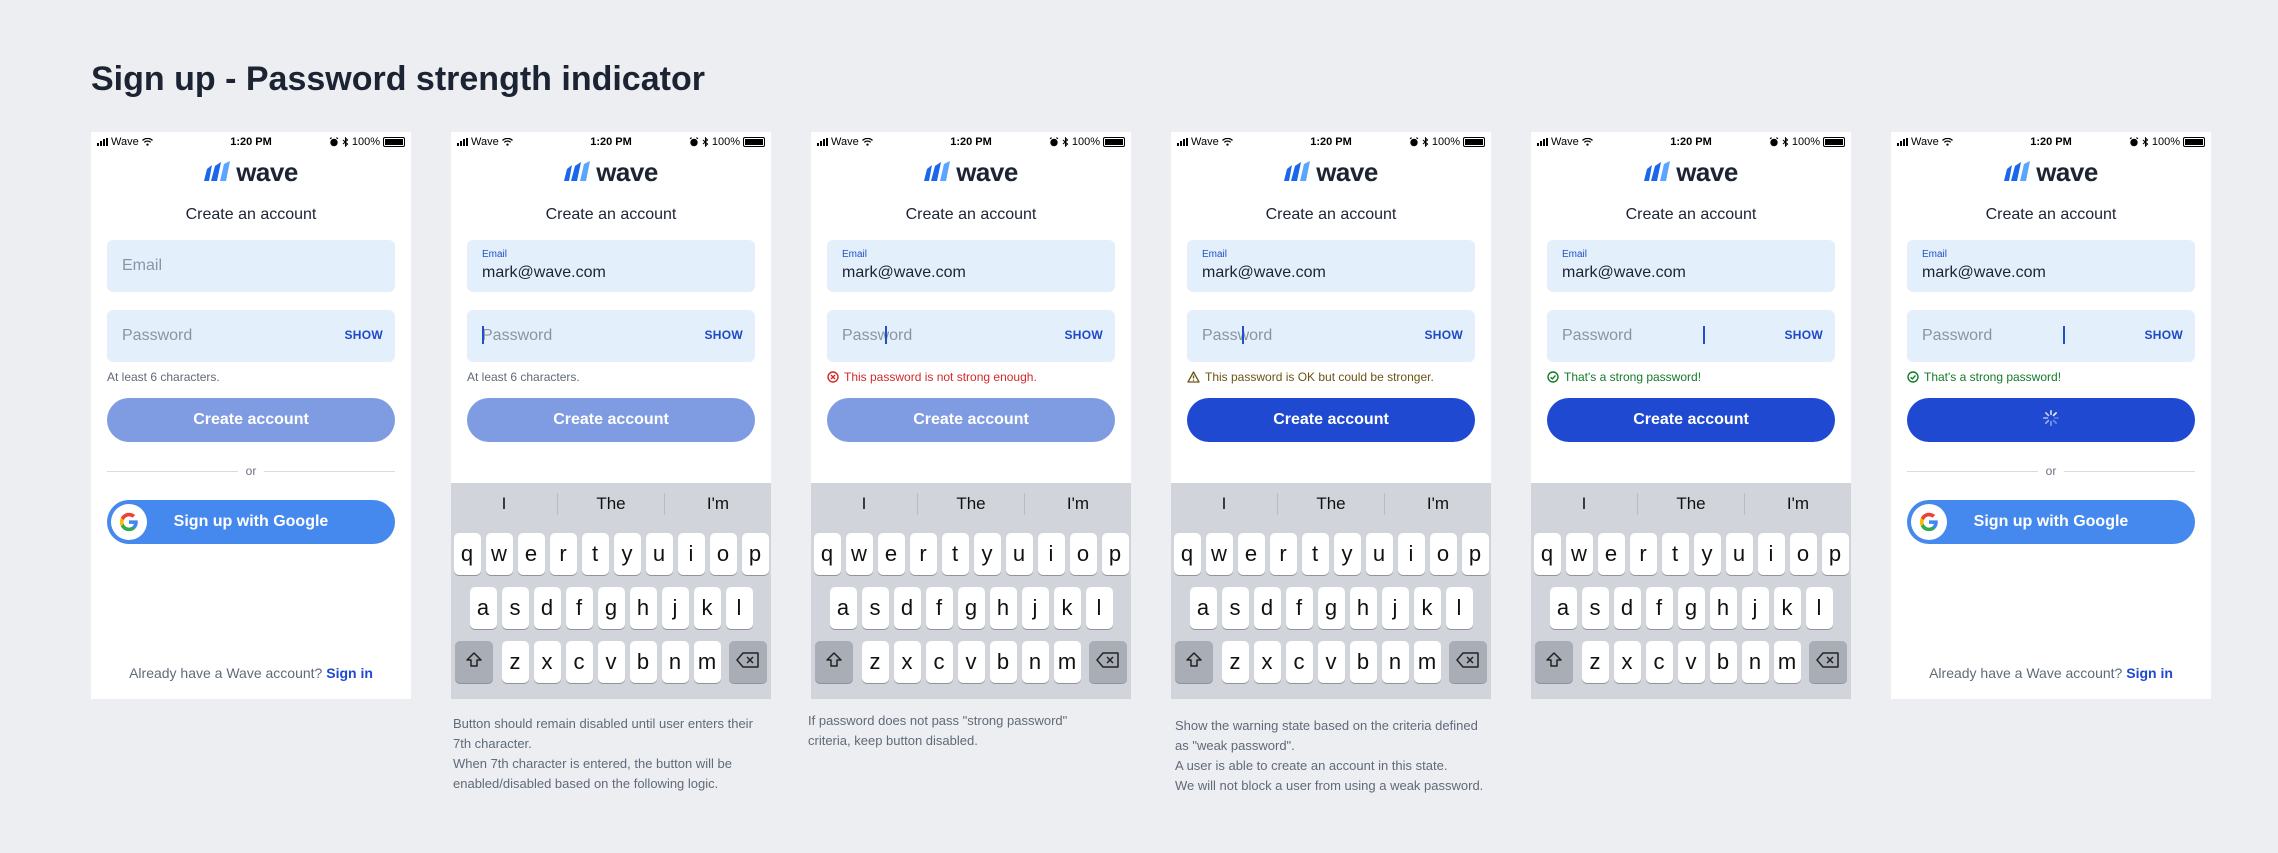 The height and width of the screenshot is (853, 2278). What do you see at coordinates (251, 266) in the screenshot?
I see `email-field: Email` at bounding box center [251, 266].